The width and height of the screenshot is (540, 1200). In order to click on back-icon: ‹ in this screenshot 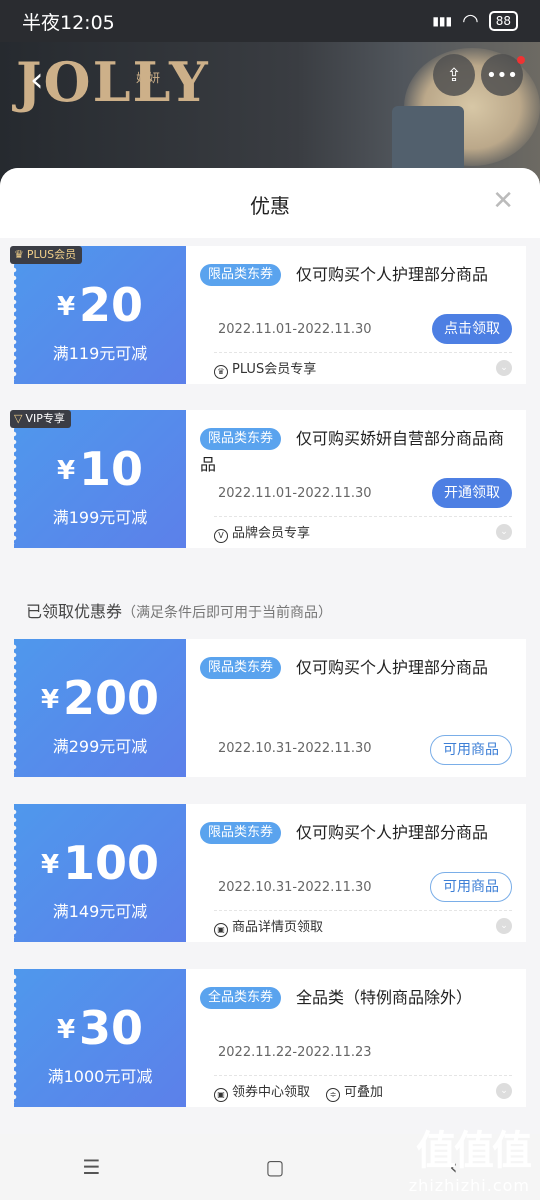, I will do `click(37, 80)`.